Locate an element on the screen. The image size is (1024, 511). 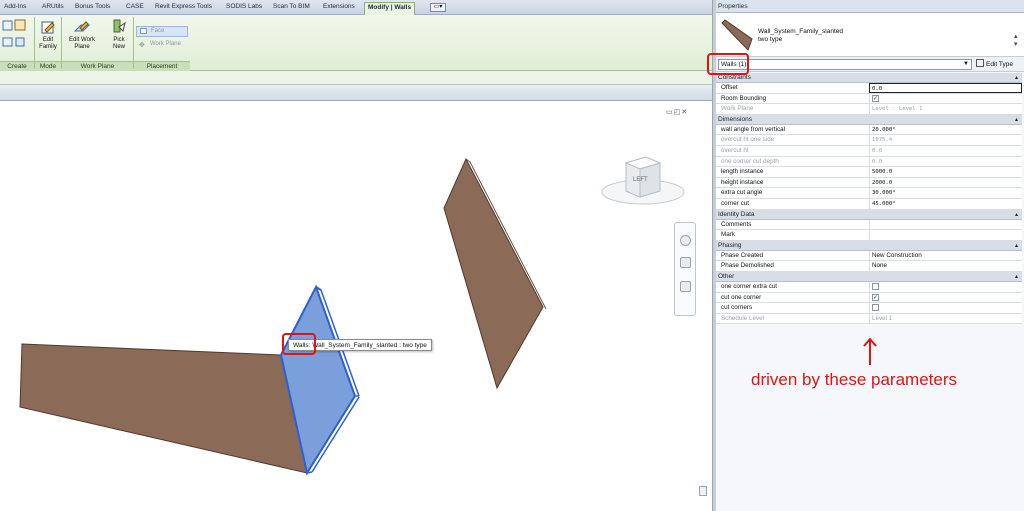
face-icon is located at coordinates (143, 31).